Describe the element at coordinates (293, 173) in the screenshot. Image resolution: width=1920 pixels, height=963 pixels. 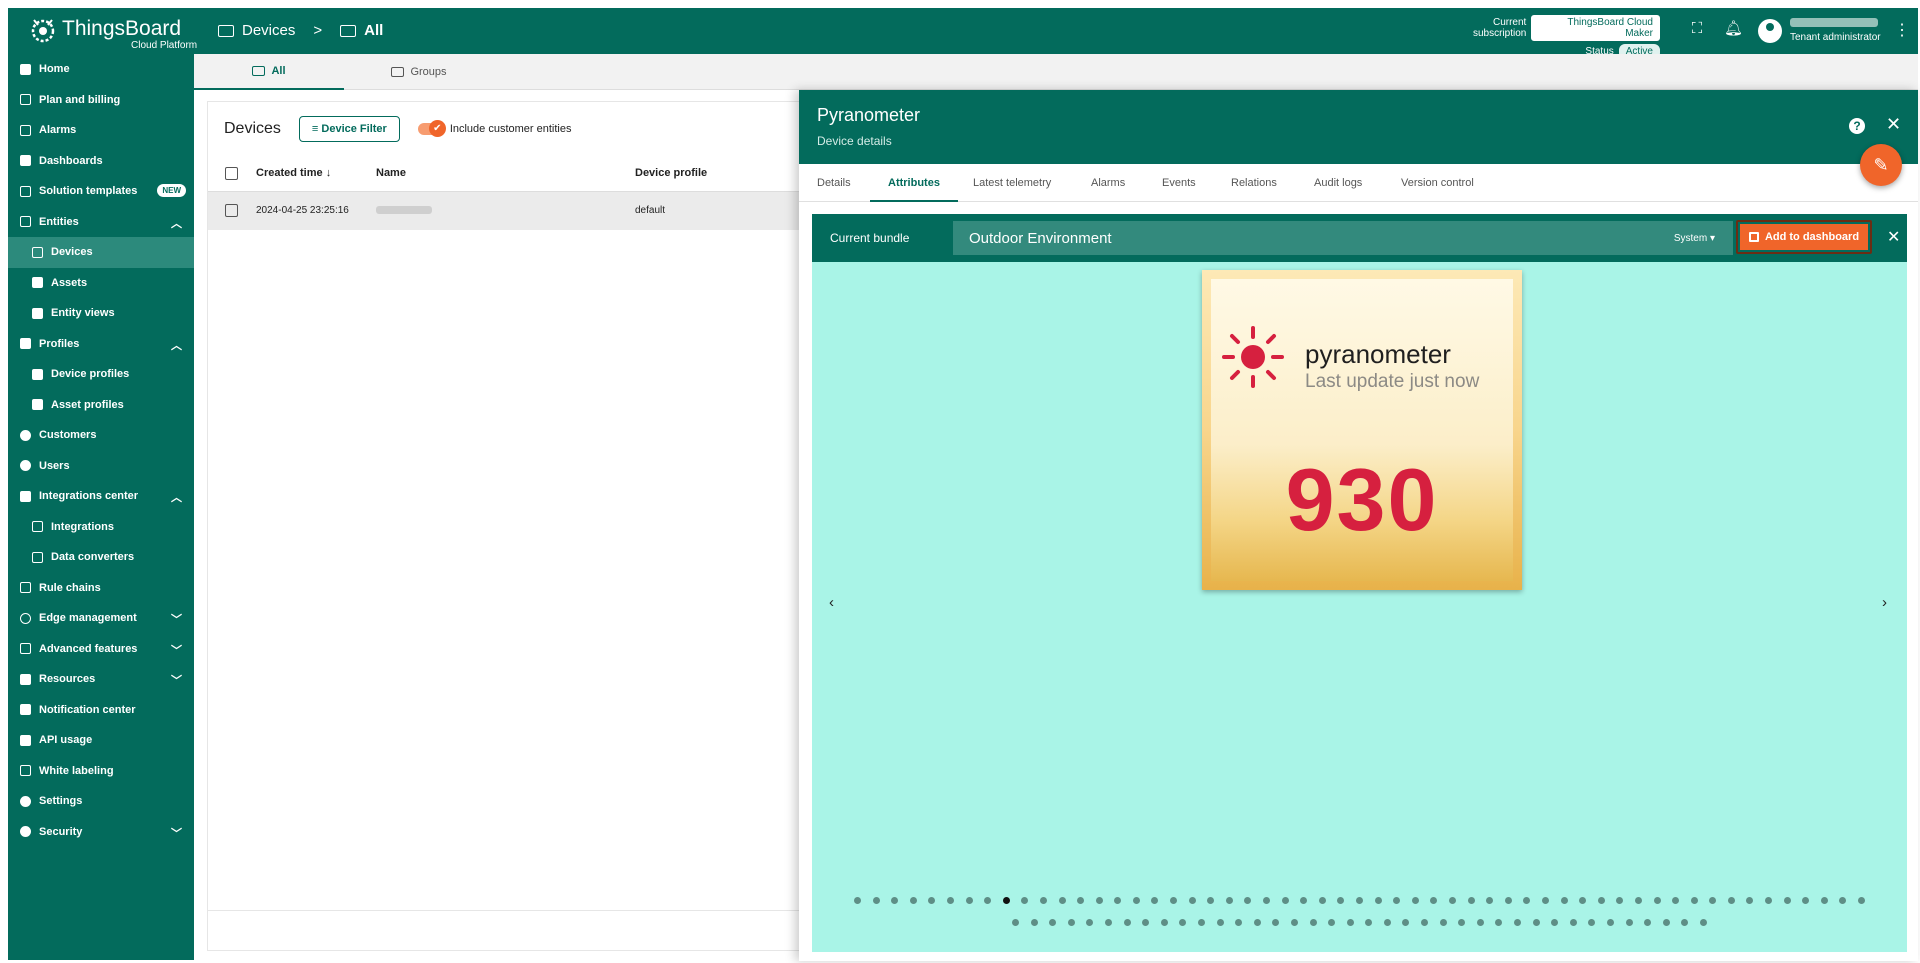
I see `column-created-time: Created time ↓` at that location.